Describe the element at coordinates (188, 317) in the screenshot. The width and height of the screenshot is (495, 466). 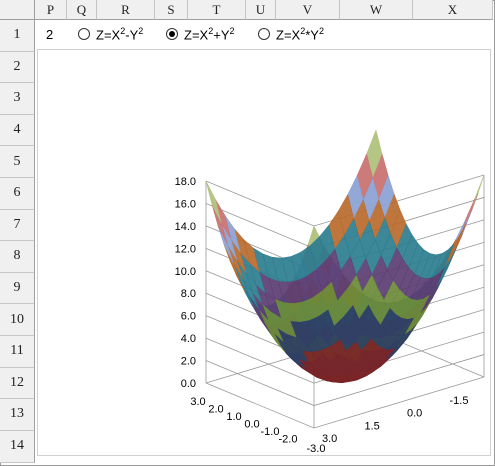
I see `z-tick-label: 6.0` at that location.